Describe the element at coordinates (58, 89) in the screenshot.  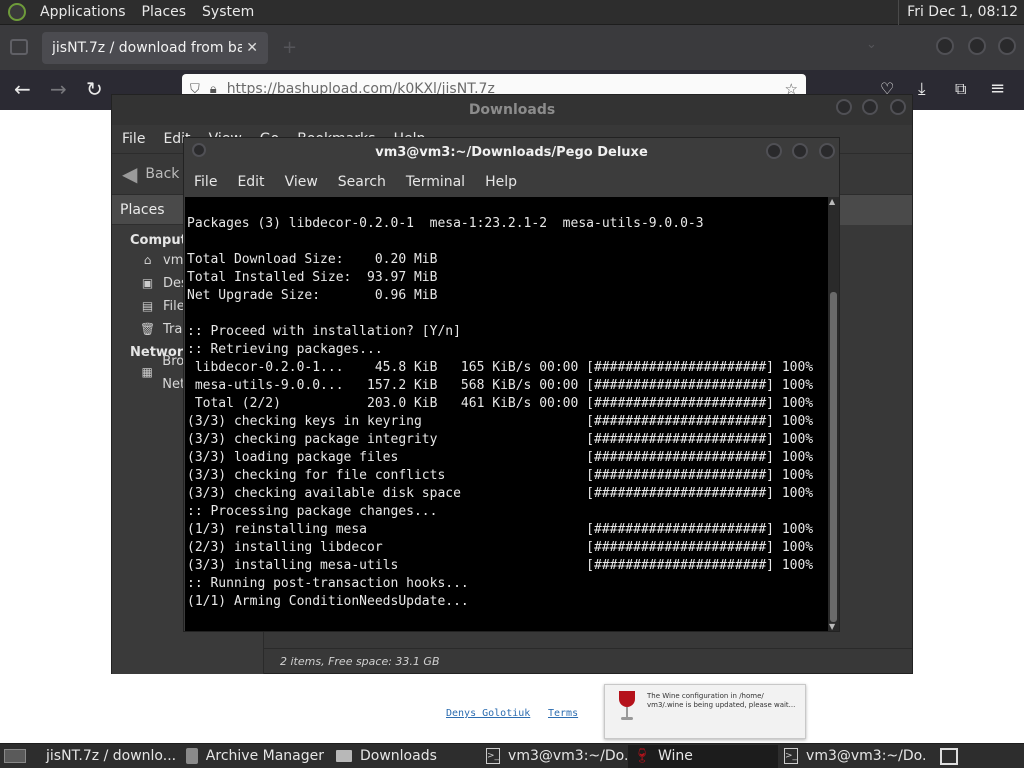
I see `forward-arrow-icon: →` at that location.